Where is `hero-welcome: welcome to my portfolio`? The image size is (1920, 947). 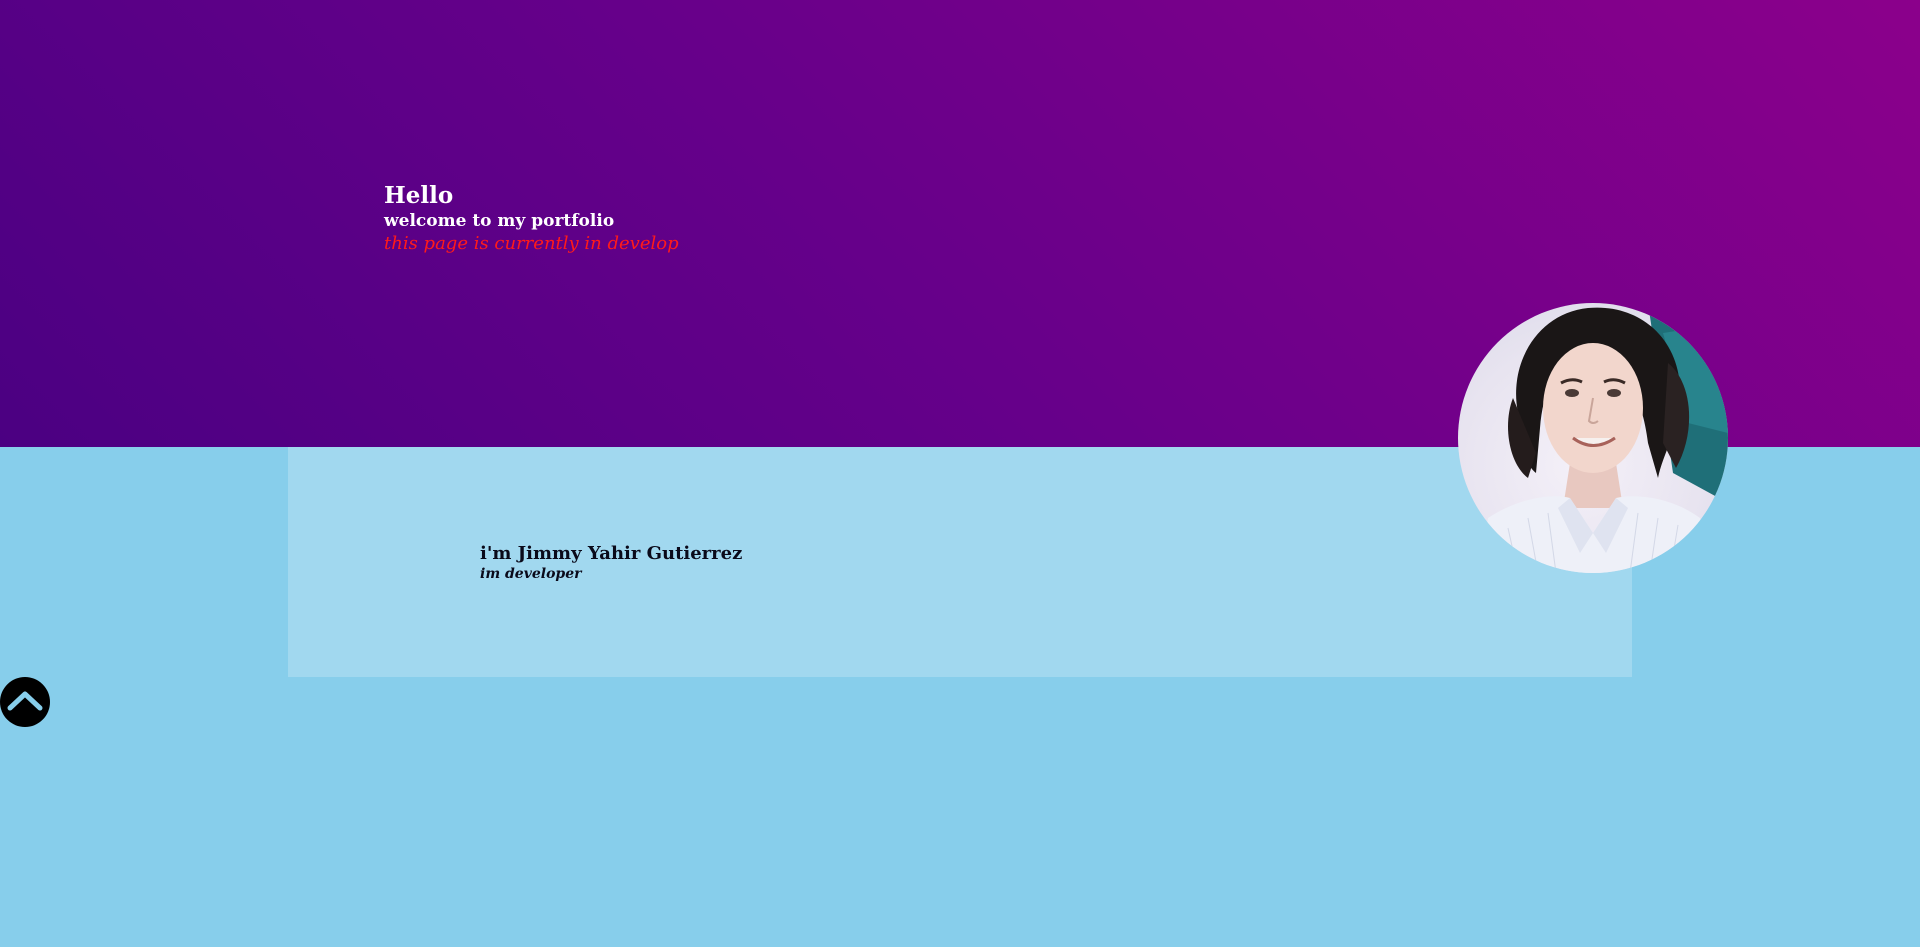 hero-welcome: welcome to my portfolio is located at coordinates (499, 221).